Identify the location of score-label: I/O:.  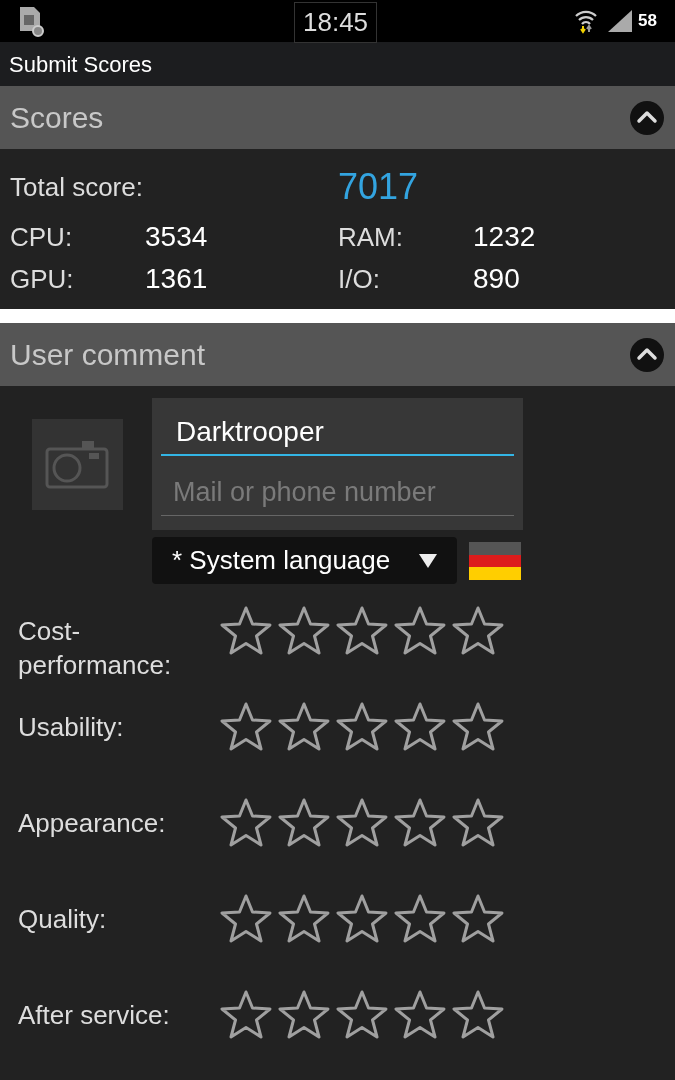
(359, 279).